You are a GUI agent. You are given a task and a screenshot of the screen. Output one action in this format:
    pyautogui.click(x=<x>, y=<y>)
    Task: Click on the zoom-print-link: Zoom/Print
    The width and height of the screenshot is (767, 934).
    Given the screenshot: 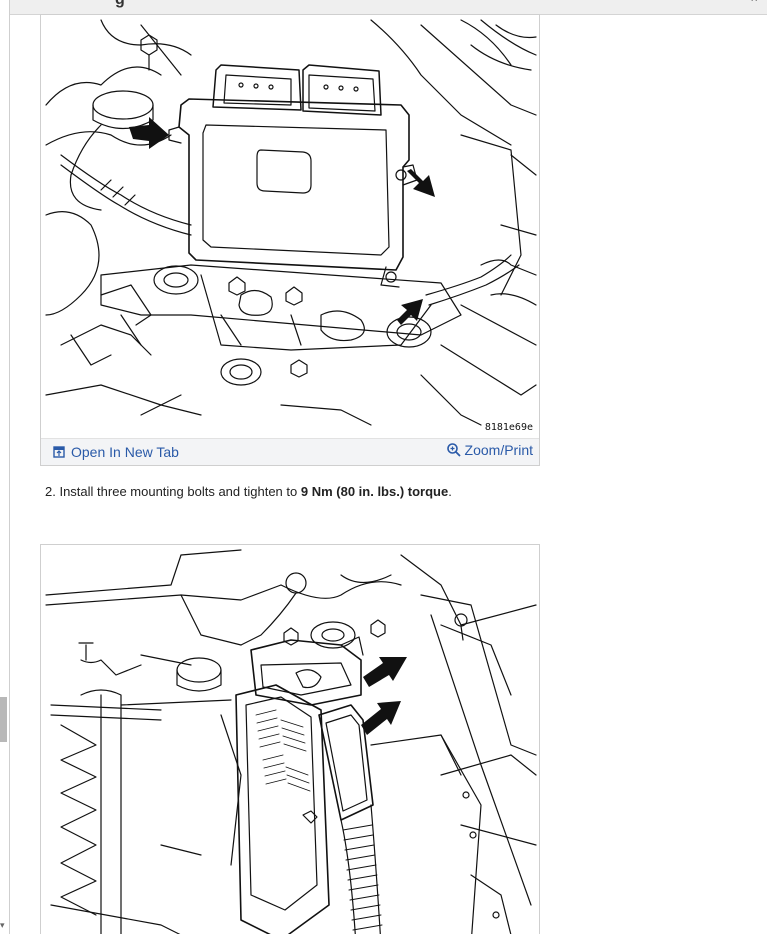 What is the action you would take?
    pyautogui.click(x=489, y=450)
    